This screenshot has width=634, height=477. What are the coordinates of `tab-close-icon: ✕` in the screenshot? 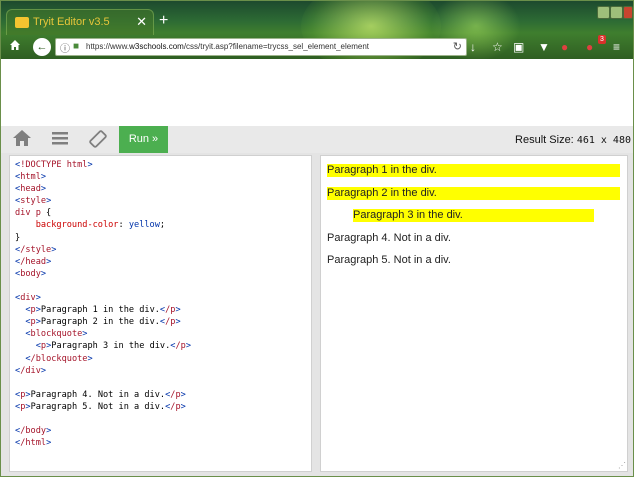 It's located at (141, 22).